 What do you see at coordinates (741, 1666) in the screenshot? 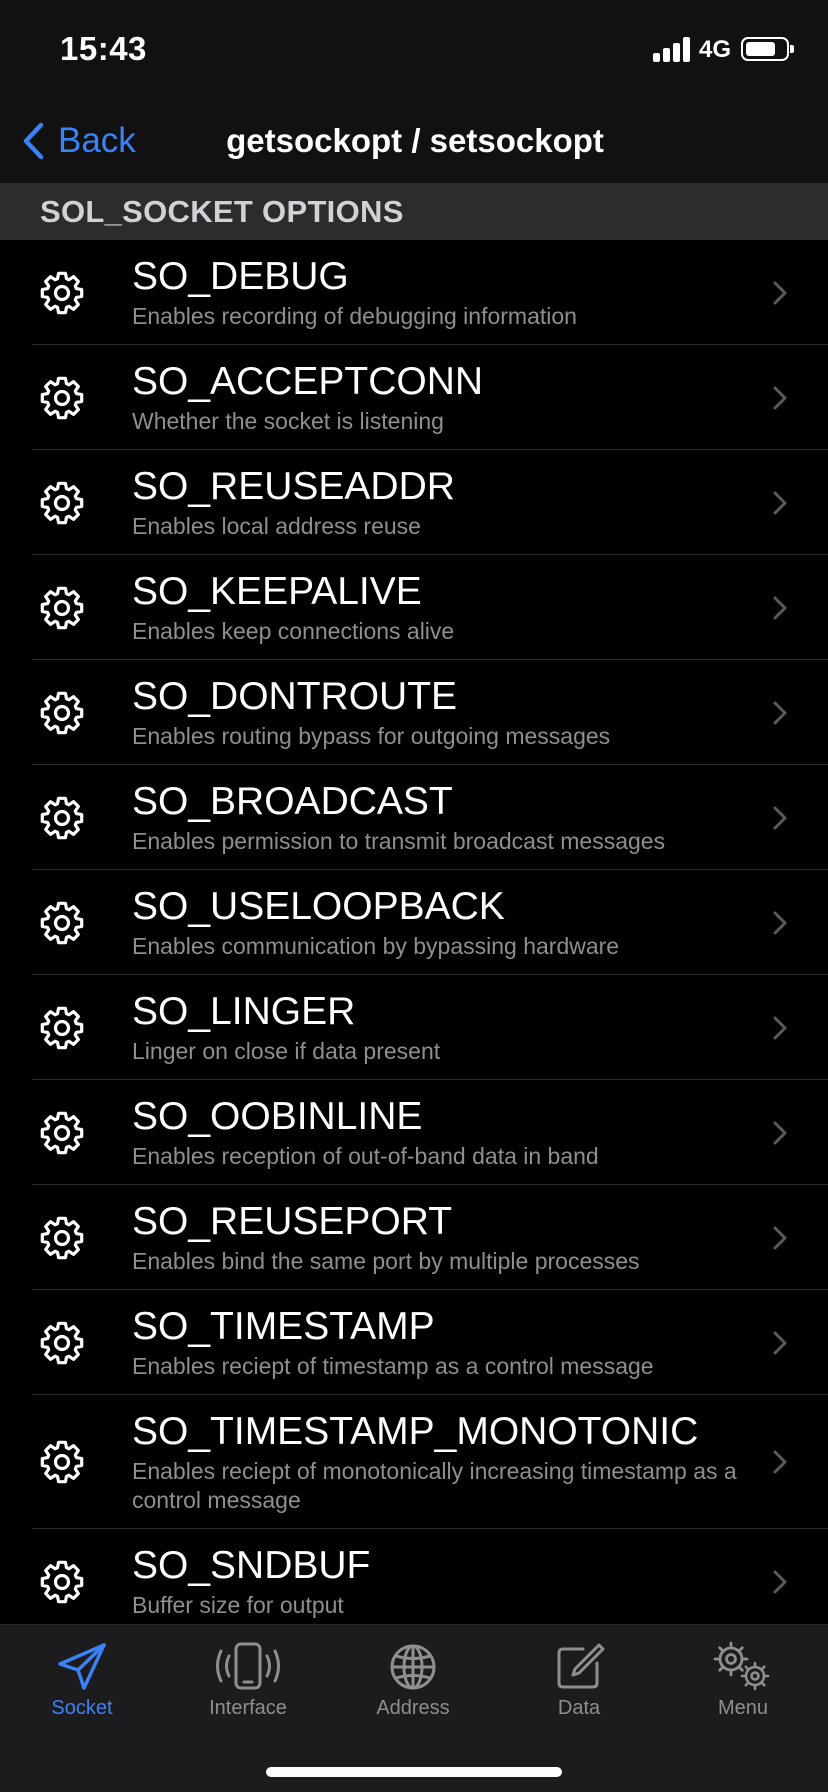
I see `gears-icon` at bounding box center [741, 1666].